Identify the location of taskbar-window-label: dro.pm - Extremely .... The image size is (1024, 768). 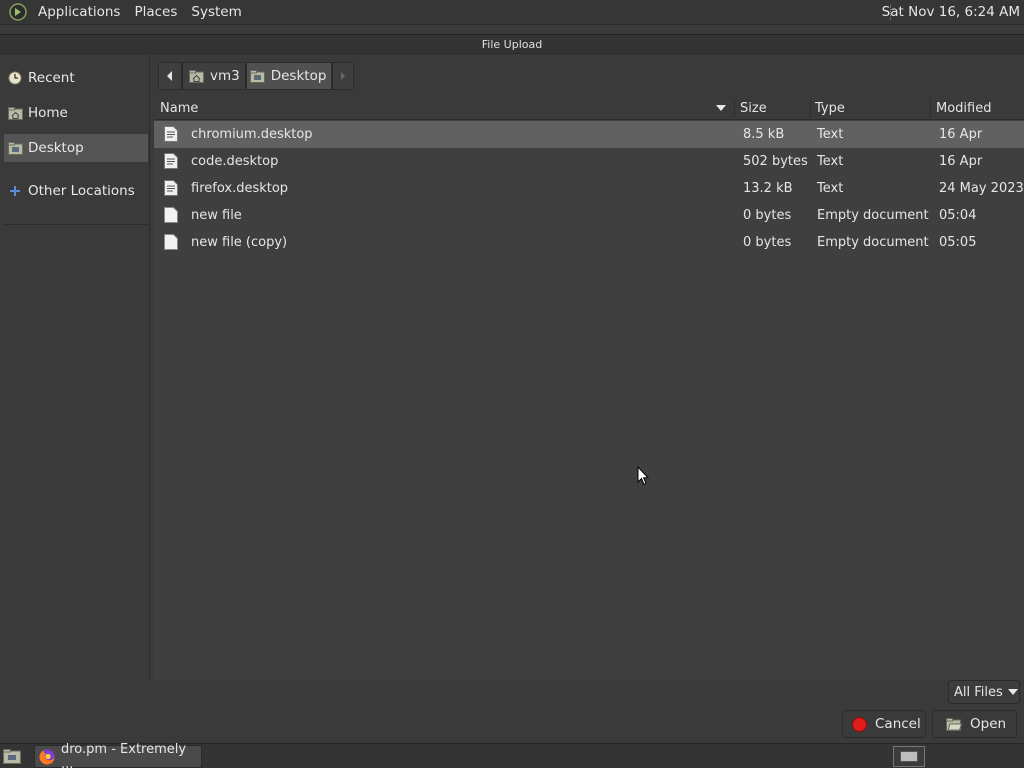
(124, 754).